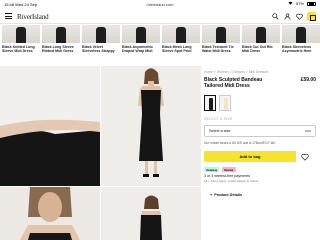 The width and height of the screenshot is (320, 240). Describe the element at coordinates (21, 49) in the screenshot. I see `carousel-label: Black Knitted Long Sleeve Midi Dress` at that location.